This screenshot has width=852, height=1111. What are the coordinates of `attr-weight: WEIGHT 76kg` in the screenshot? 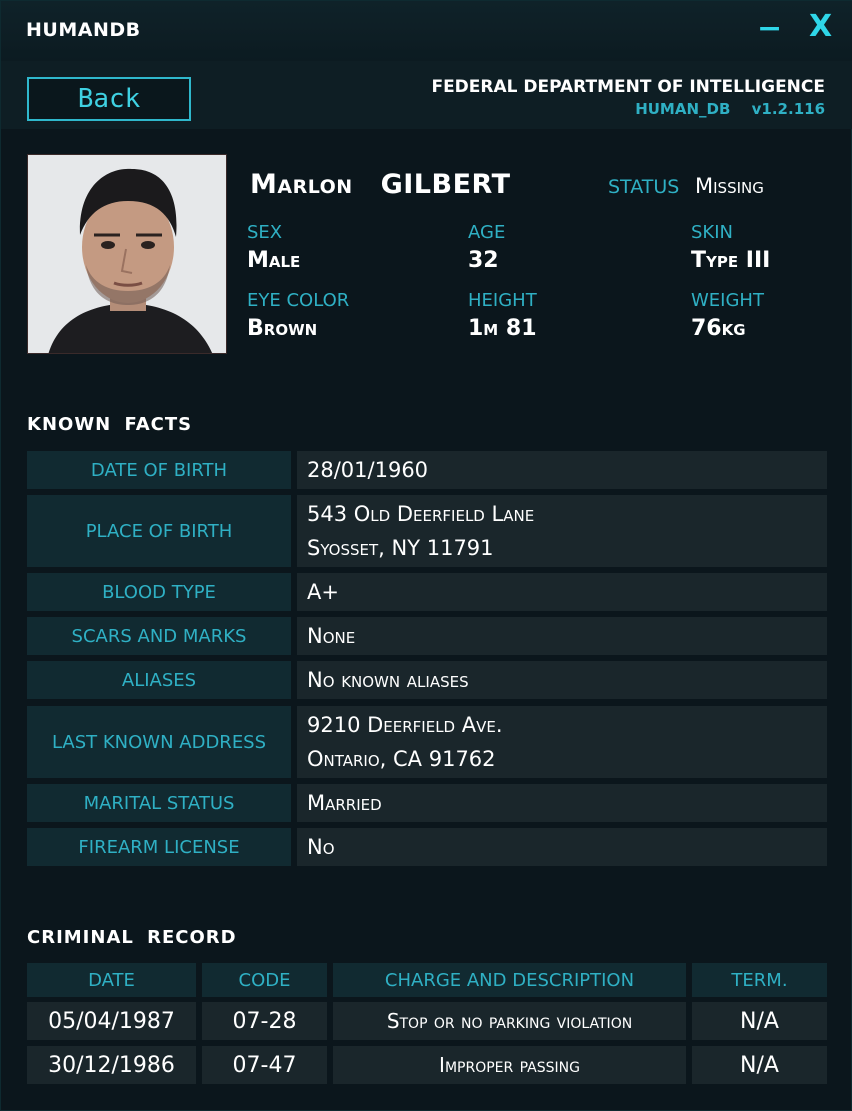 It's located at (727, 315).